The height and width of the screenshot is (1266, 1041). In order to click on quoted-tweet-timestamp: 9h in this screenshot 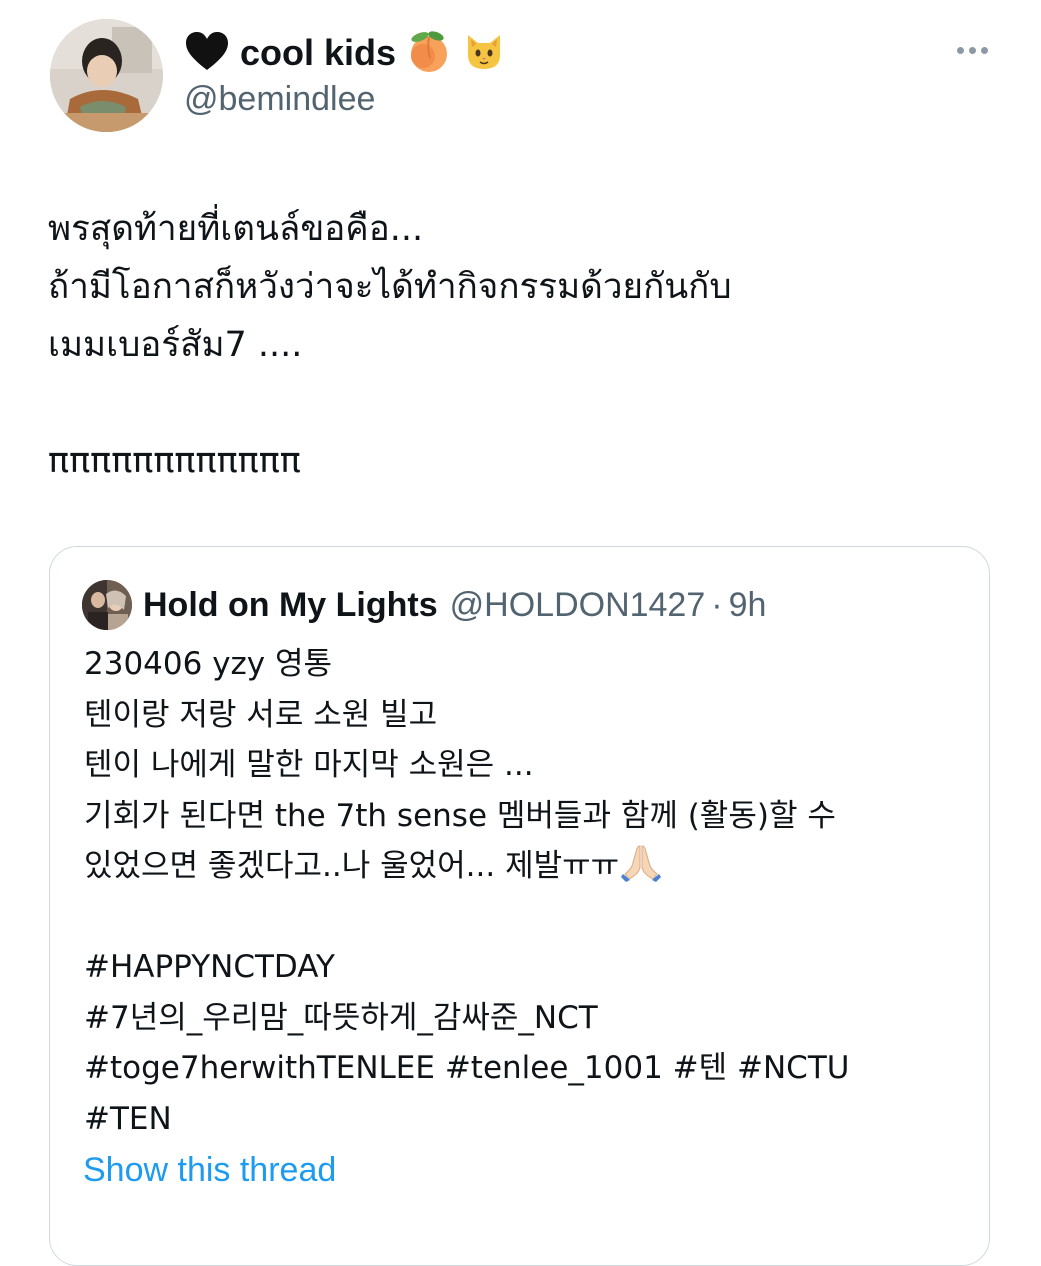, I will do `click(748, 605)`.